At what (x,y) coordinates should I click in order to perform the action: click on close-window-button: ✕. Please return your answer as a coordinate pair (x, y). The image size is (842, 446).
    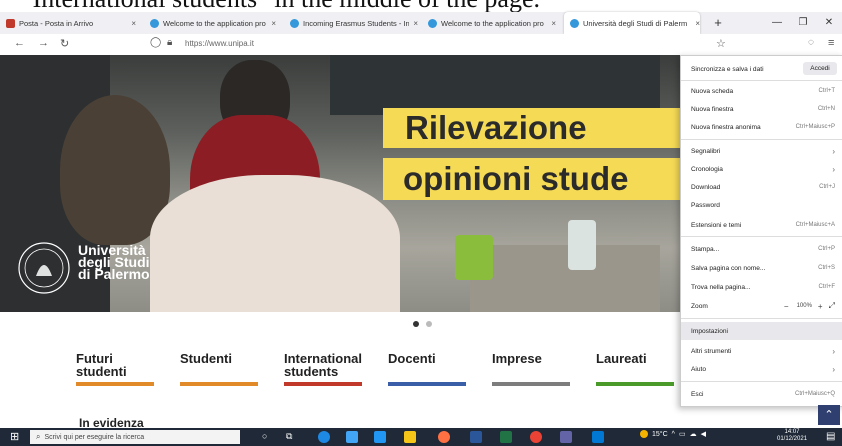
    Looking at the image, I should click on (829, 23).